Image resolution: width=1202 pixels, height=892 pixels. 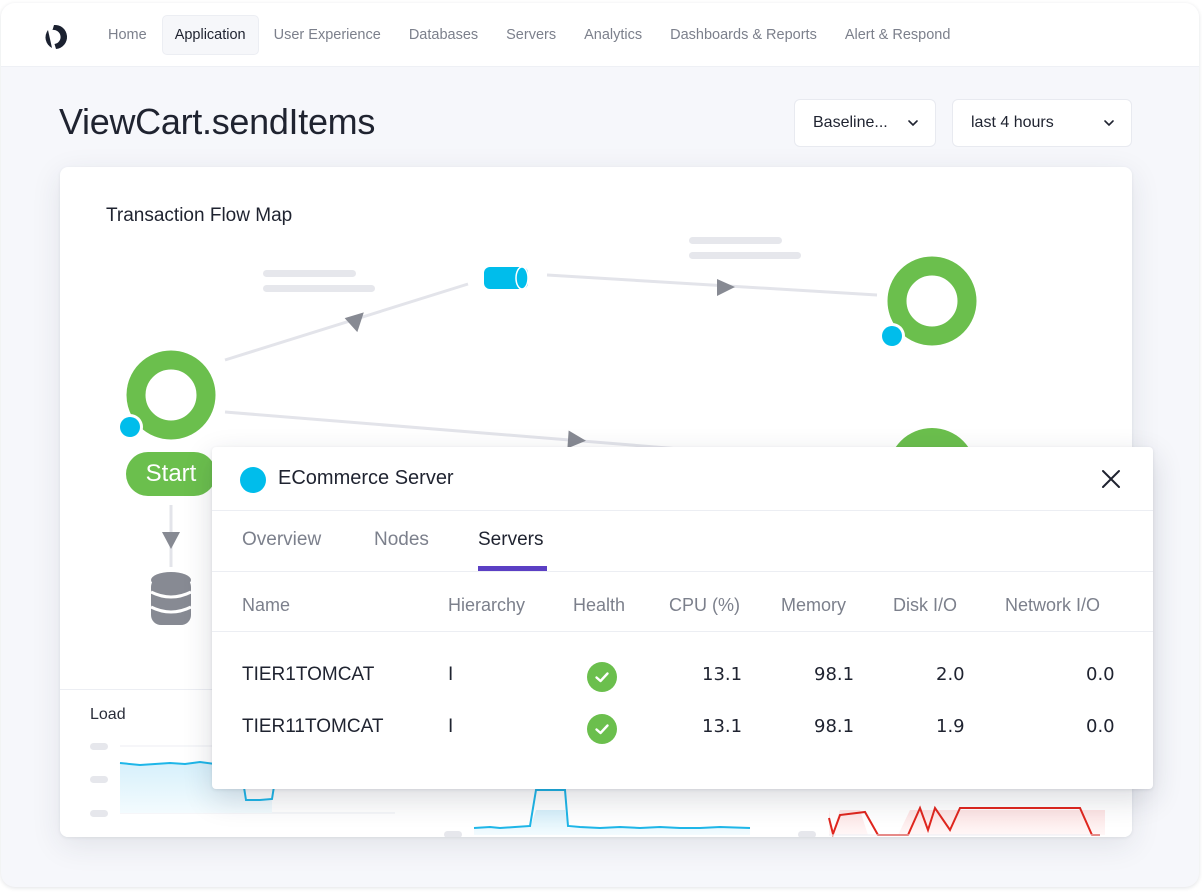 I want to click on page-title: ViewCart.sendItems, so click(x=217, y=121).